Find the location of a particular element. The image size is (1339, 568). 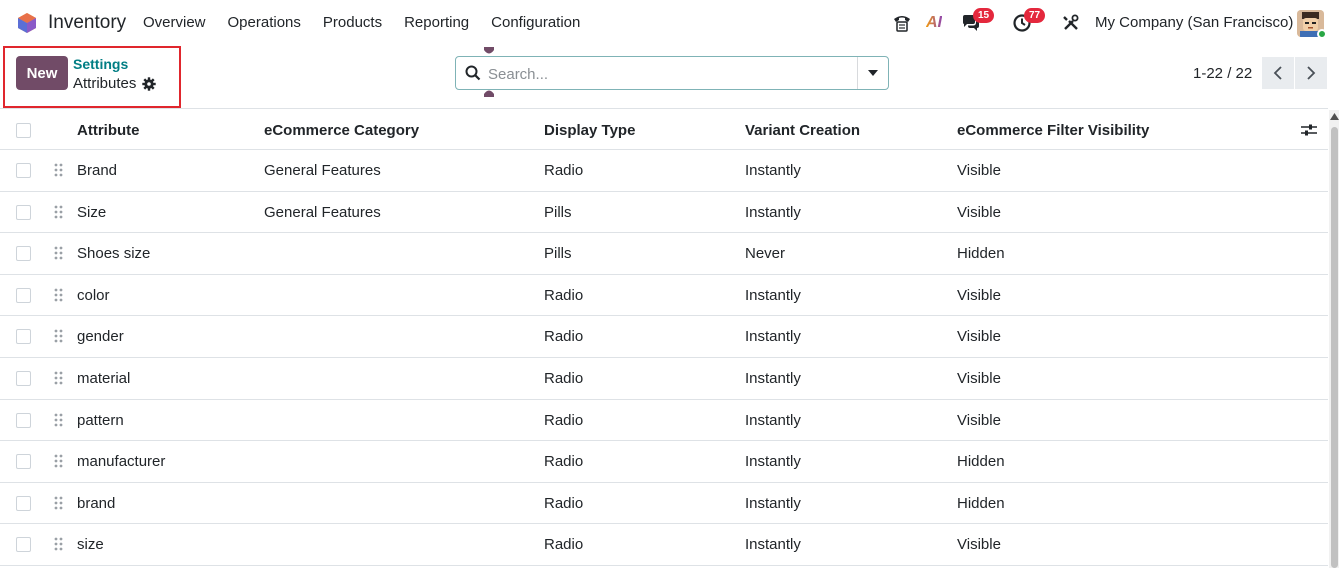

search-icon is located at coordinates (473, 73).